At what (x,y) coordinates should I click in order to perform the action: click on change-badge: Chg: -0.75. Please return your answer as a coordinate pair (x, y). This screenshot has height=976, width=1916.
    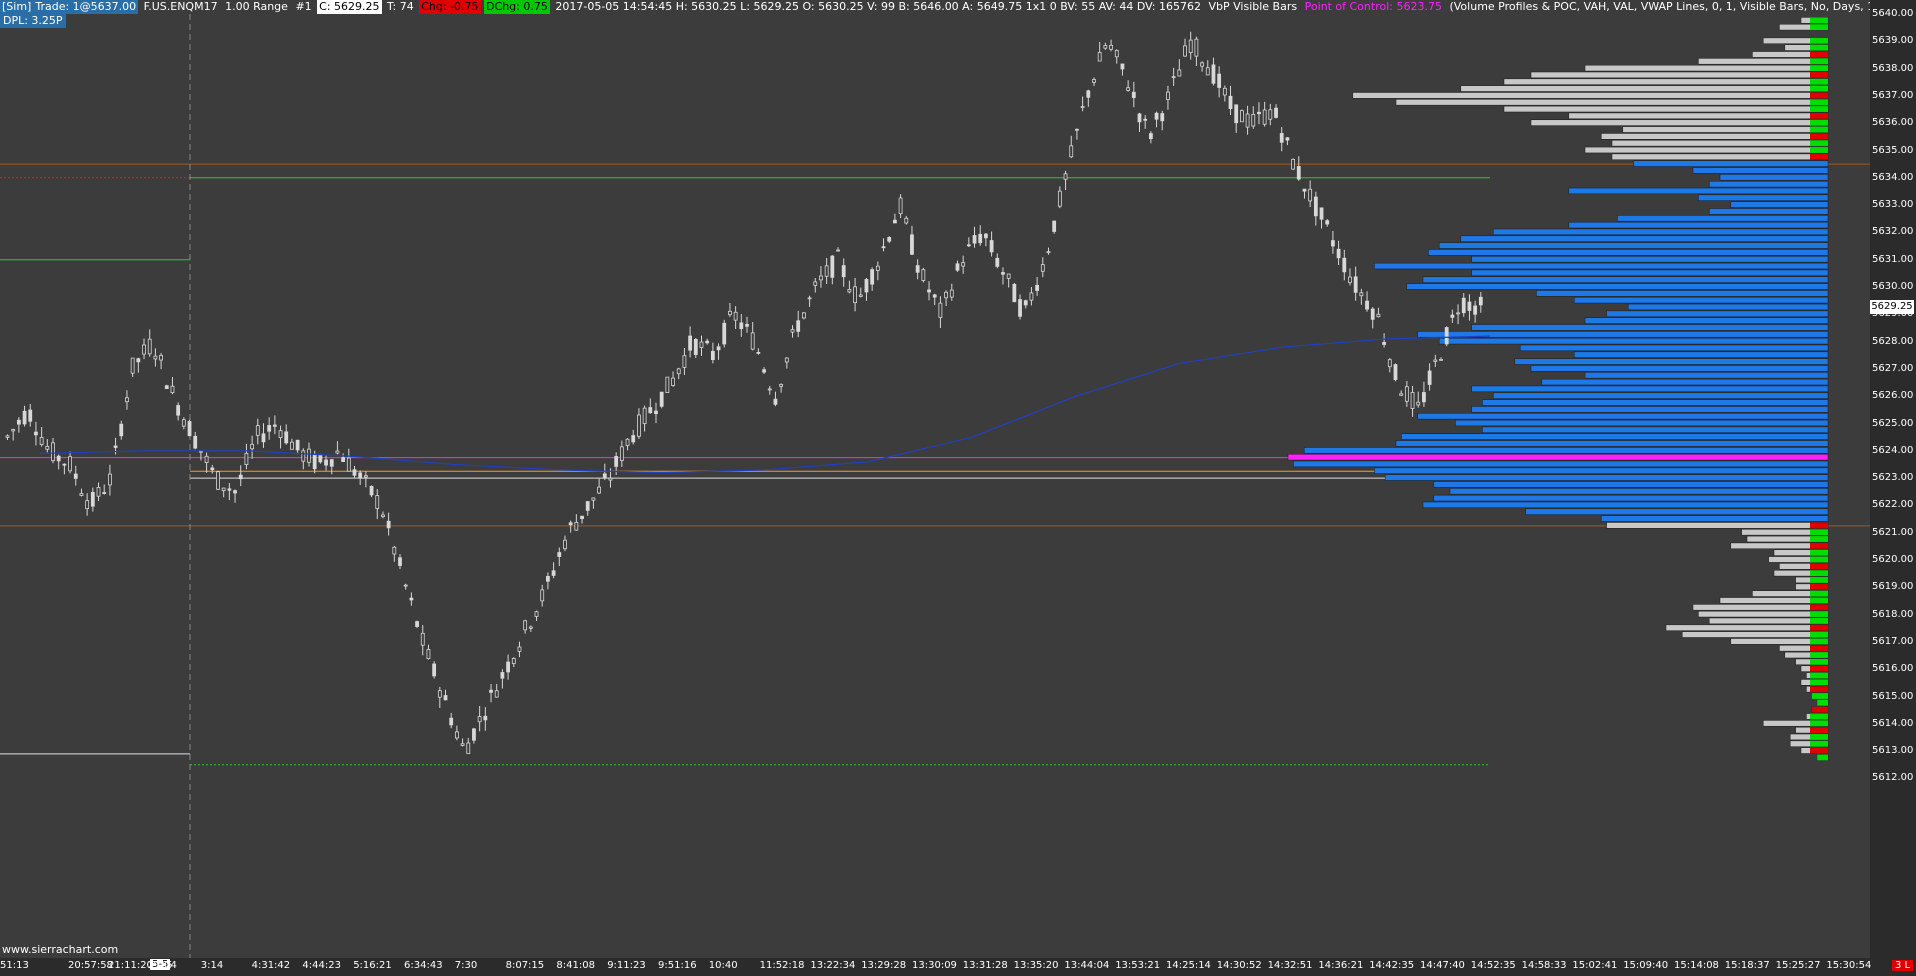
    Looking at the image, I should click on (450, 7).